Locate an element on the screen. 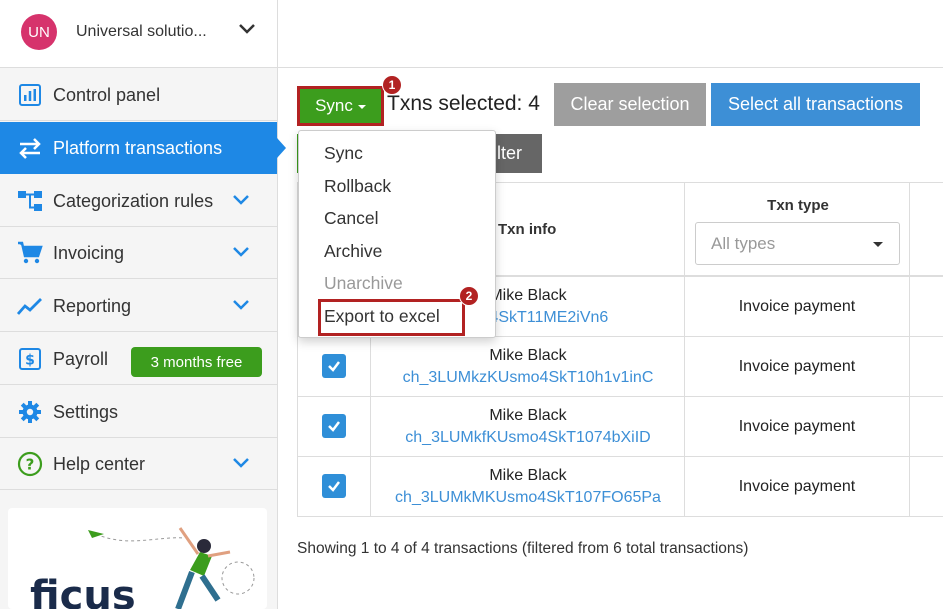 The image size is (943, 609). sync-button: Sync is located at coordinates (340, 106).